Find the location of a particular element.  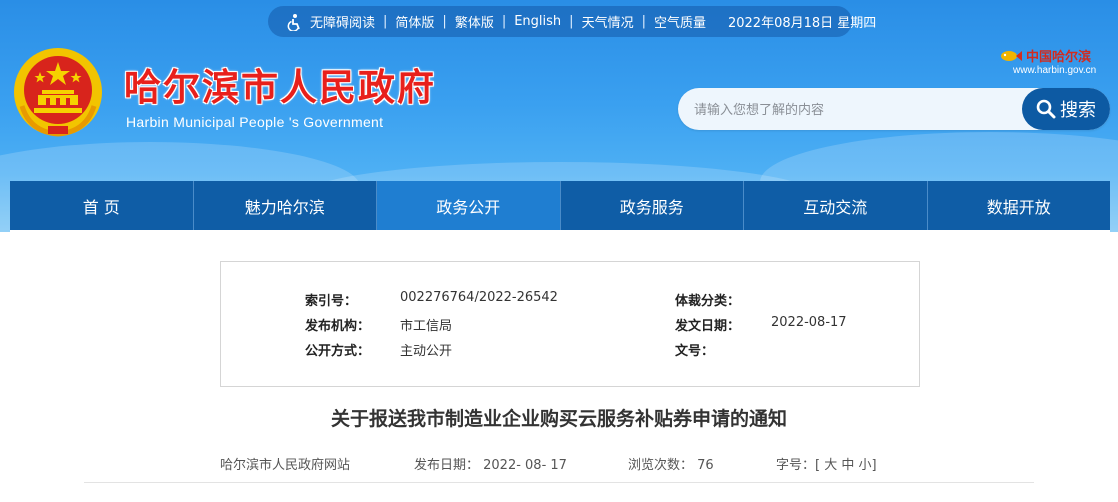

site-title: 哈尔滨市人民政府 is located at coordinates (280, 88).